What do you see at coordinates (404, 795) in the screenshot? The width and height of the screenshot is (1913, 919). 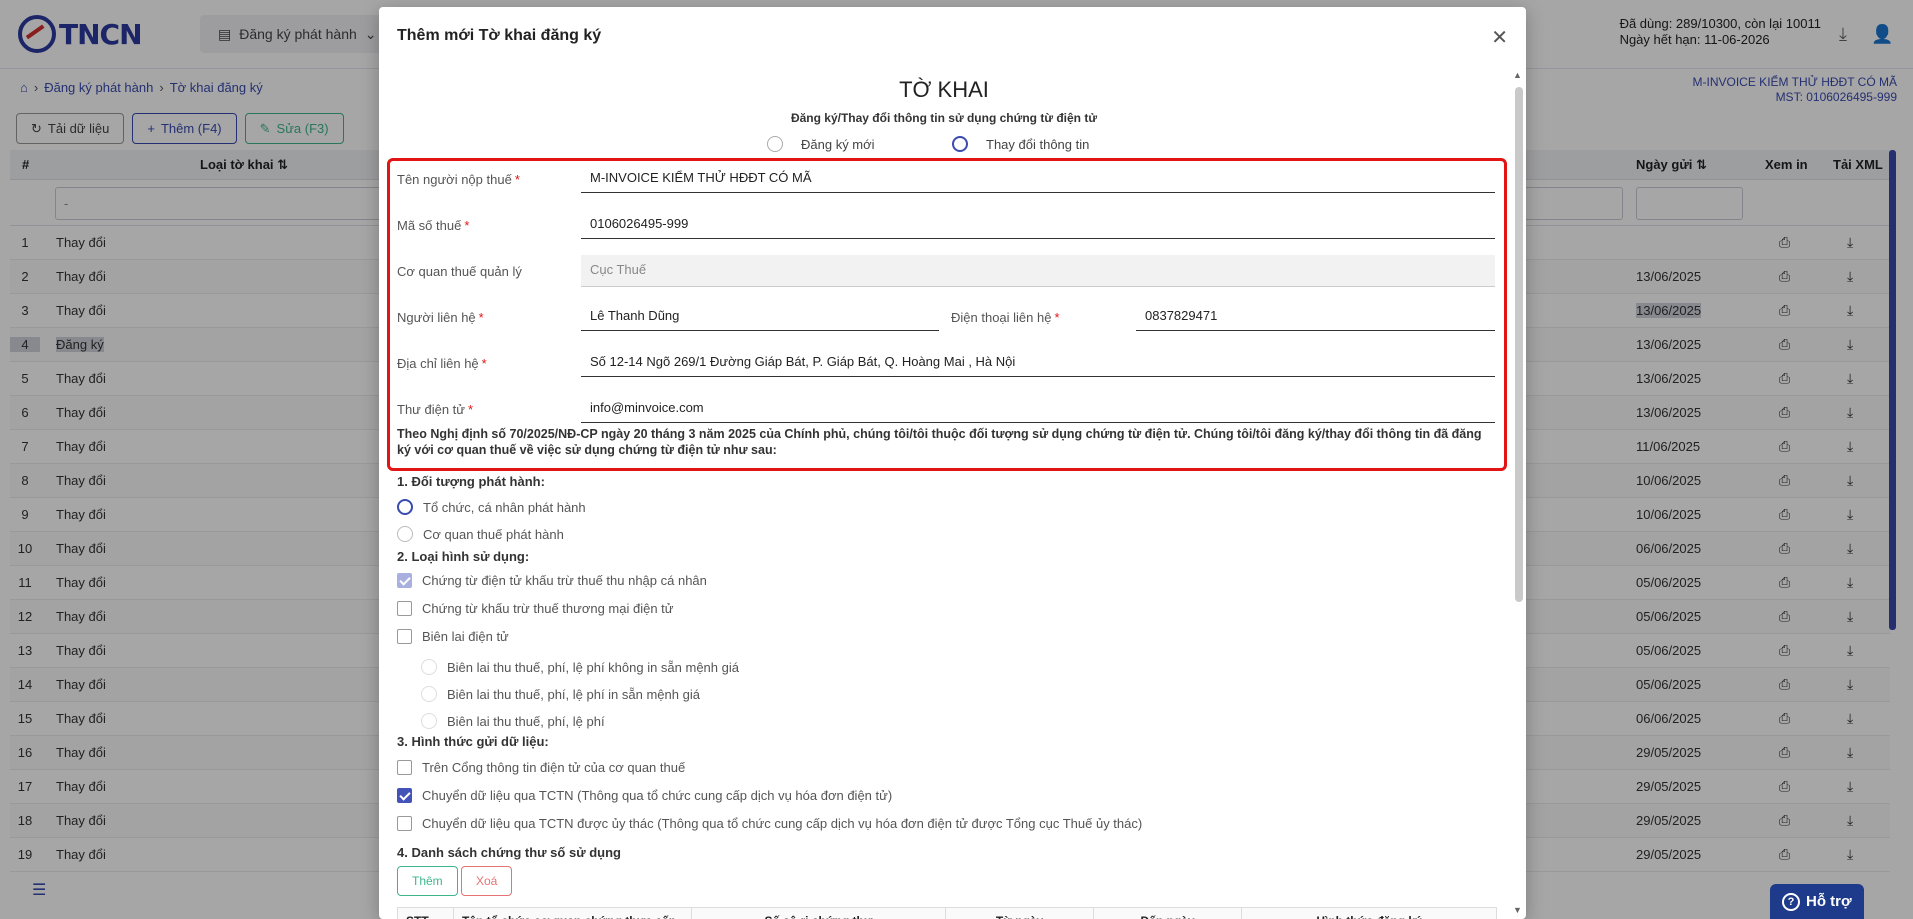 I see `checkbox-checked` at bounding box center [404, 795].